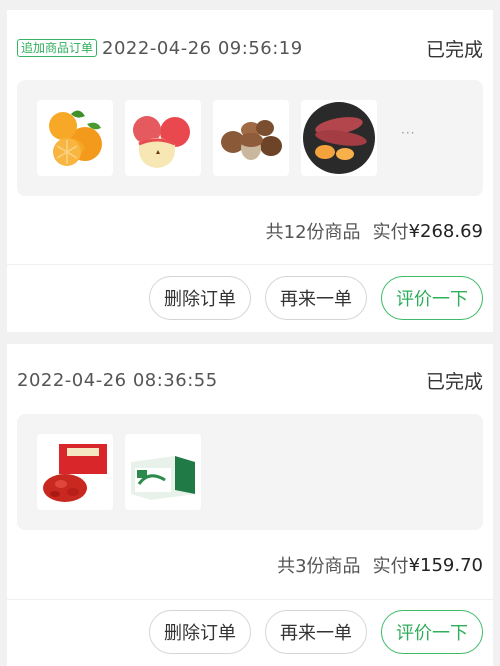  I want to click on order-summary: 共3份商品 实付 ¥159.70, so click(380, 565).